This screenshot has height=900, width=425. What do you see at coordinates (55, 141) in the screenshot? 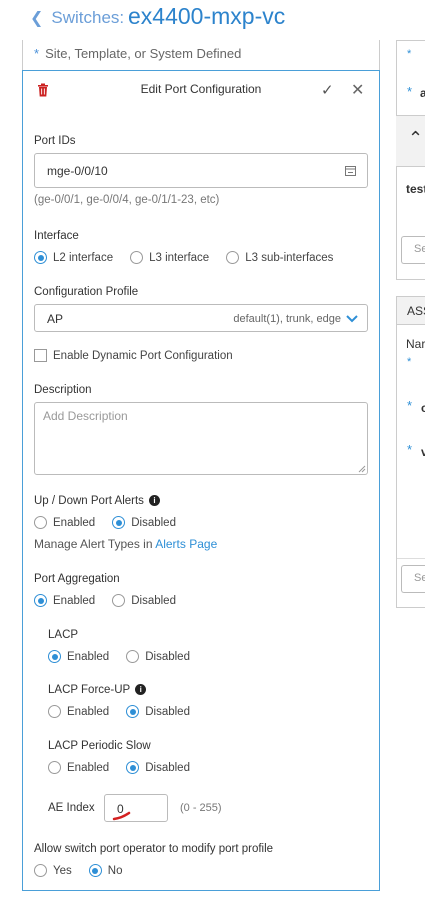
I see `port-ids-label: Port IDs` at bounding box center [55, 141].